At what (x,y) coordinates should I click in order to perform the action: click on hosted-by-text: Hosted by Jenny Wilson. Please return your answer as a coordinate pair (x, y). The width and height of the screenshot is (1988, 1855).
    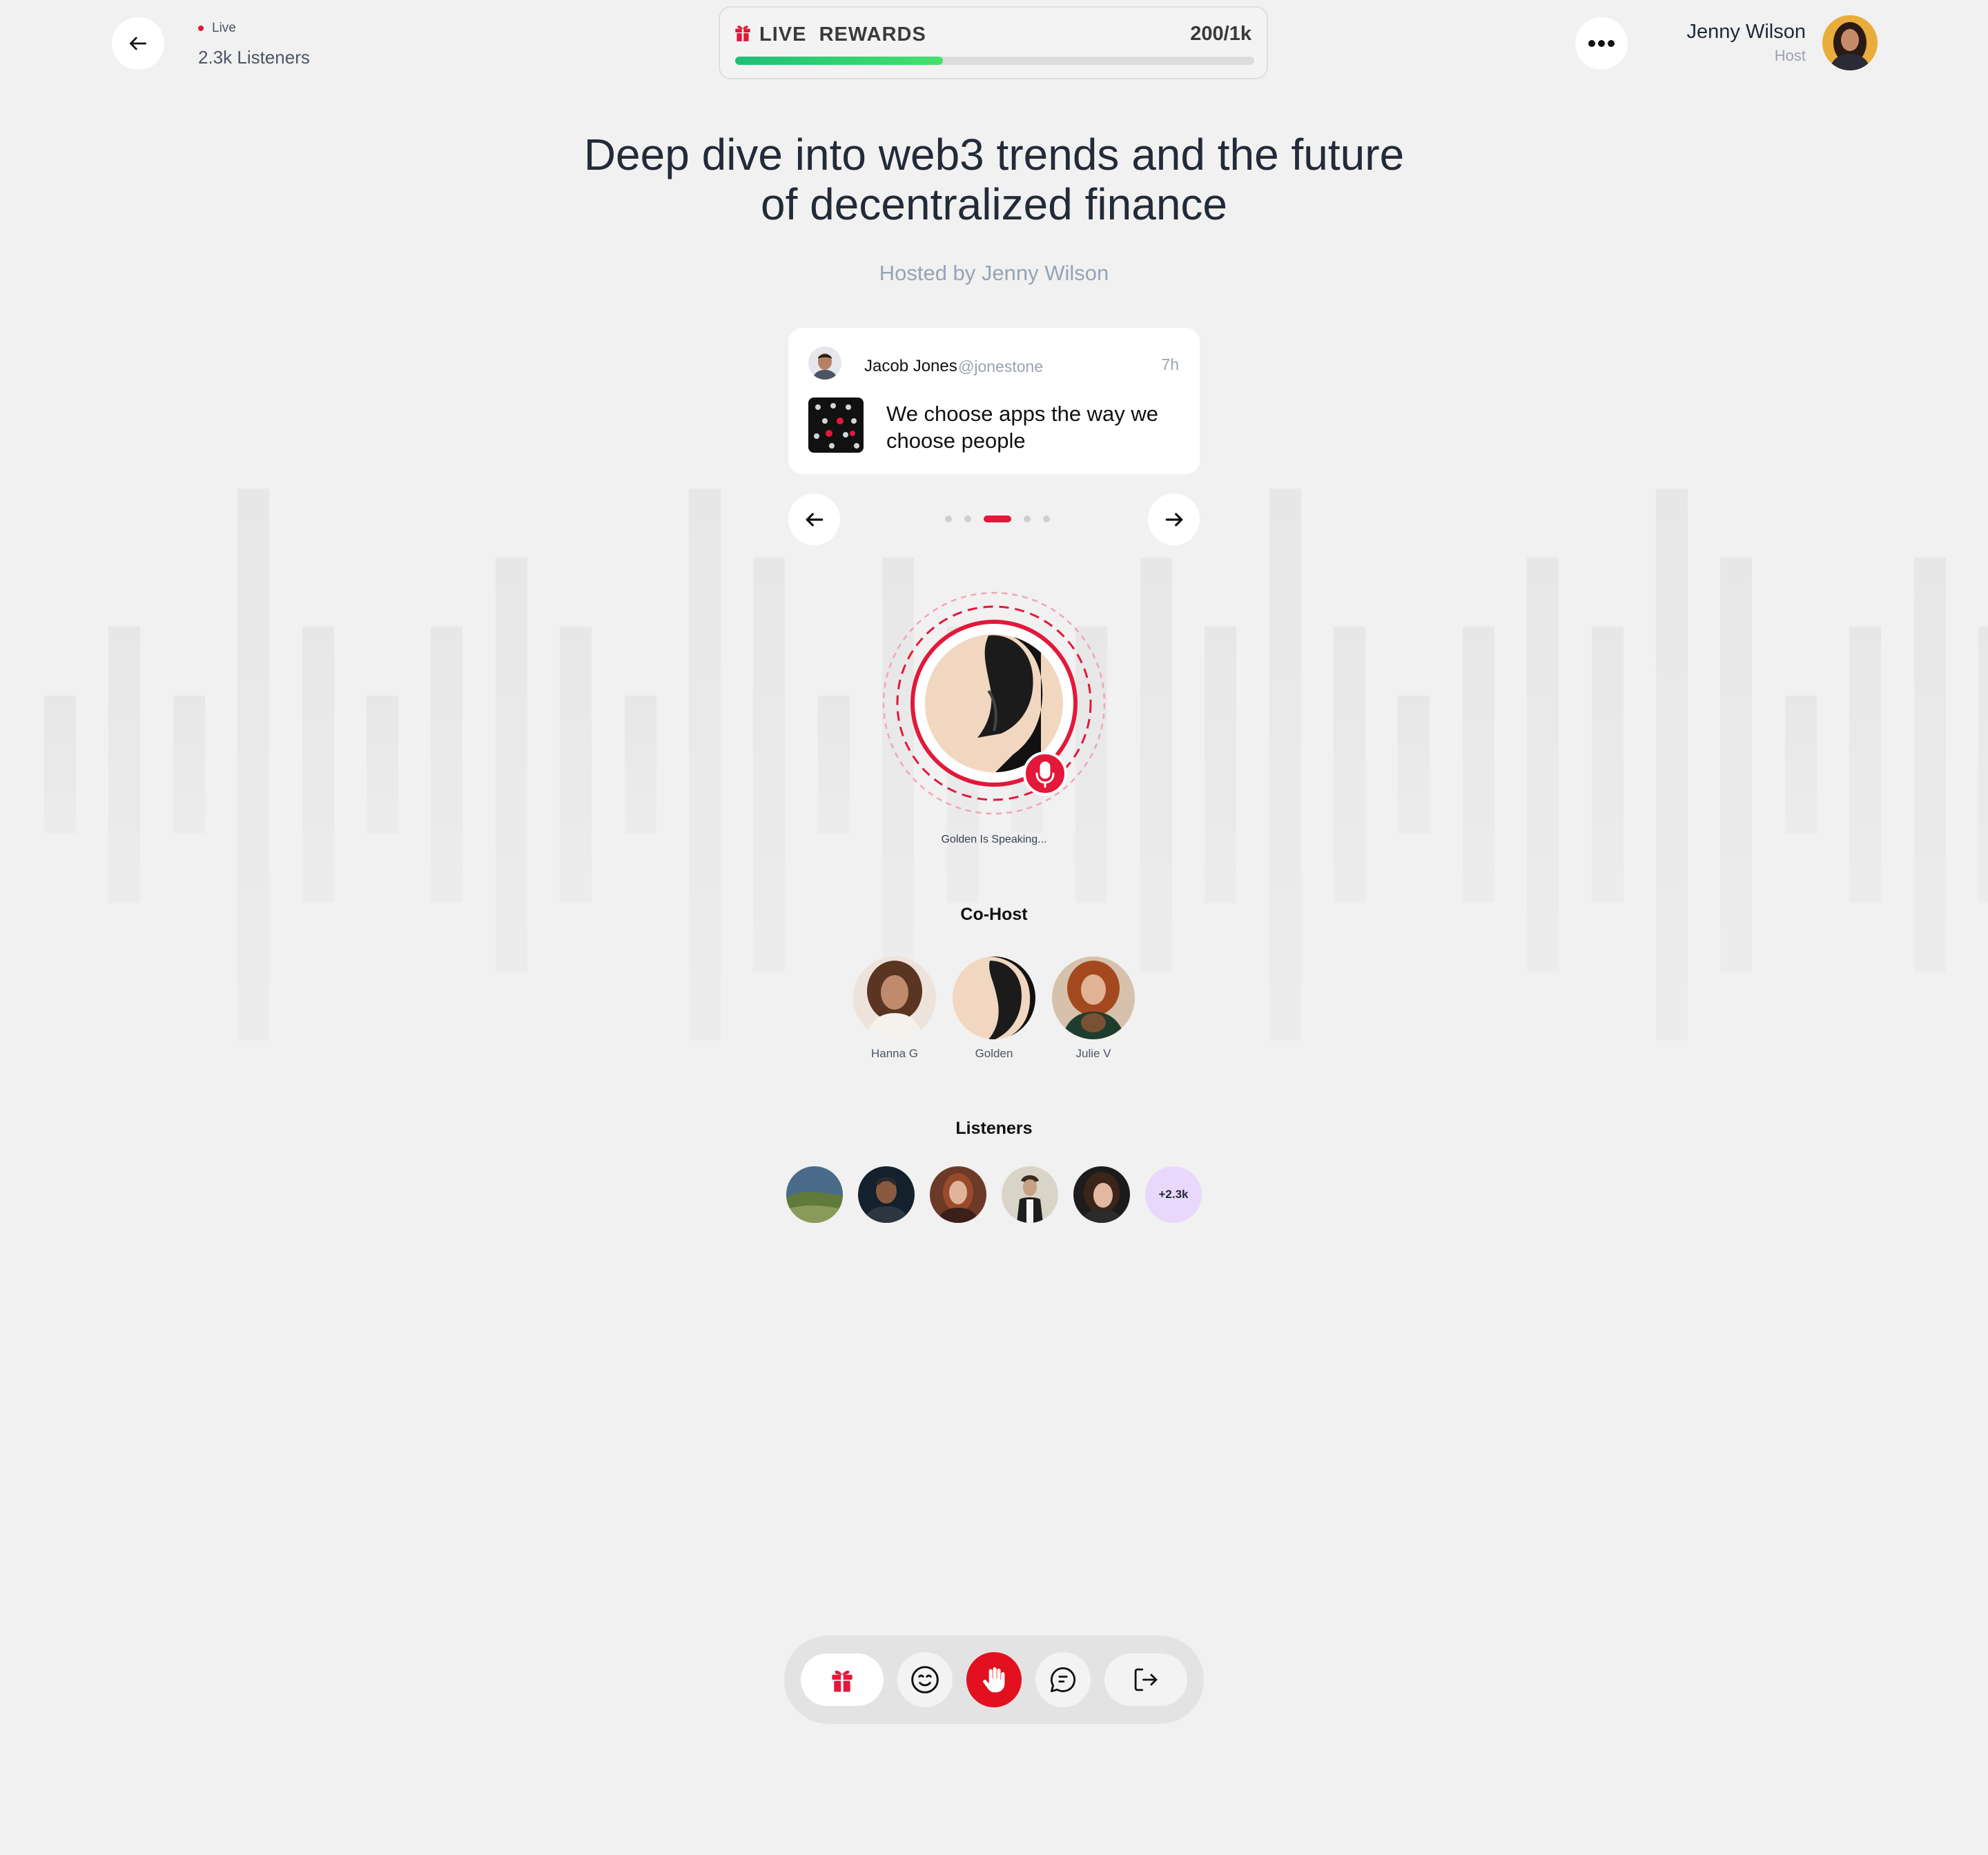
    Looking at the image, I should click on (994, 273).